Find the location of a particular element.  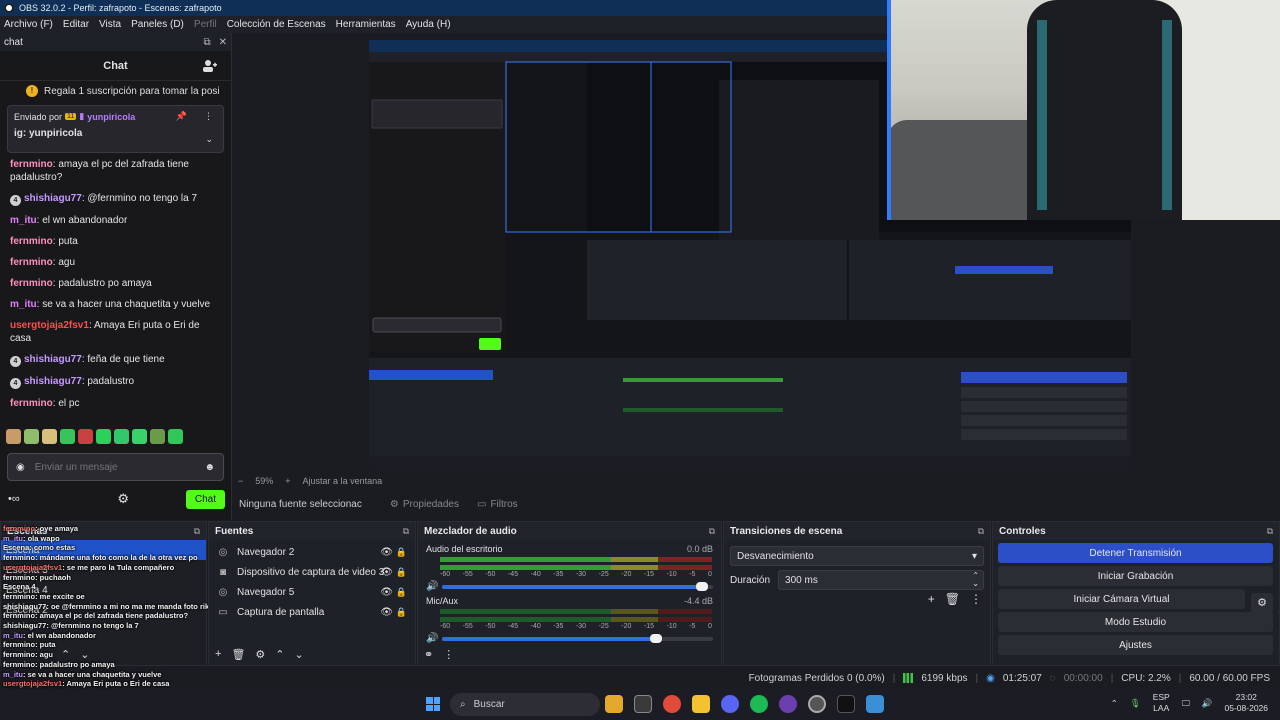

discord-icon is located at coordinates (730, 704).